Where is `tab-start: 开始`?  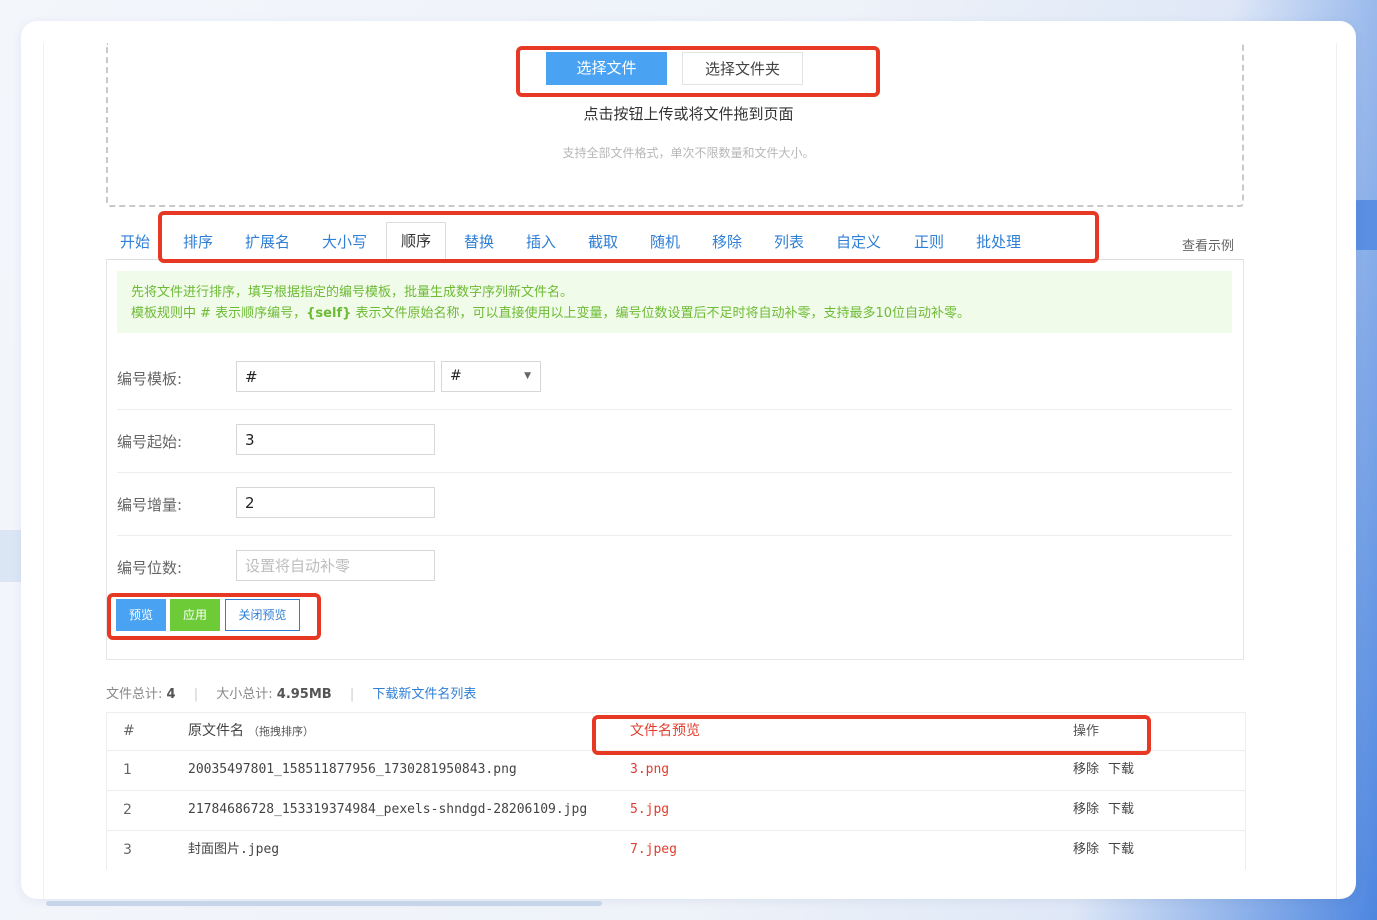 tab-start: 开始 is located at coordinates (135, 242).